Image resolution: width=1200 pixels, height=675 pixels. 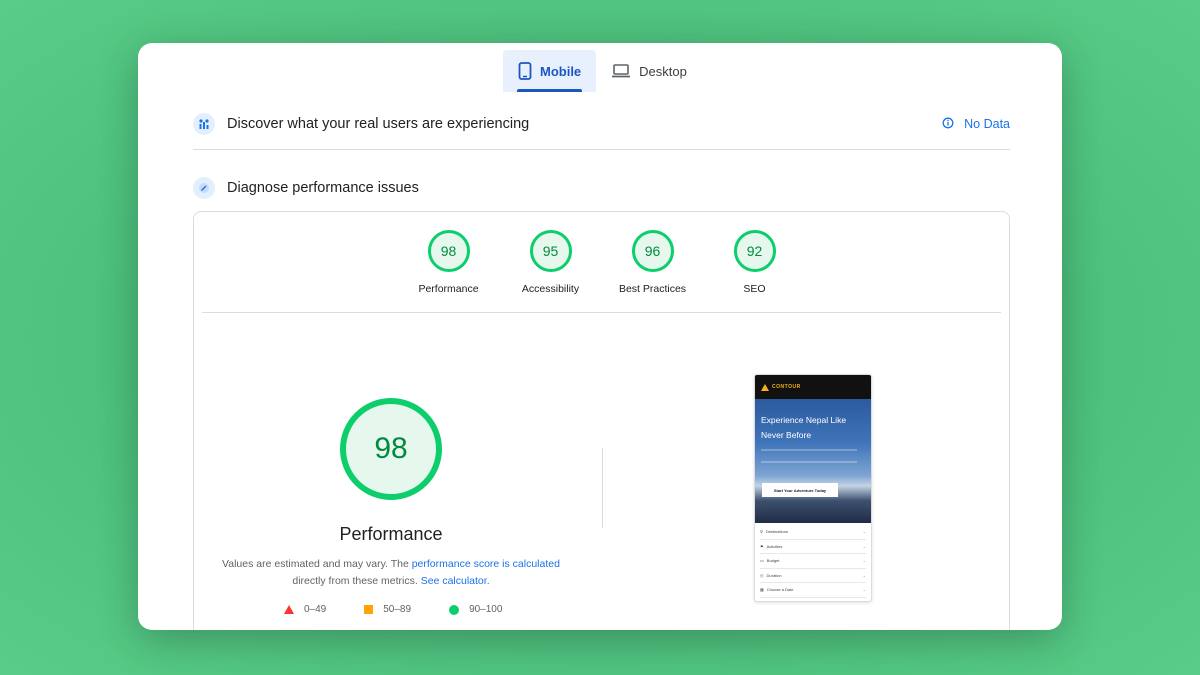 I want to click on score-calculated-link: performance score is calculated, so click(x=486, y=564).